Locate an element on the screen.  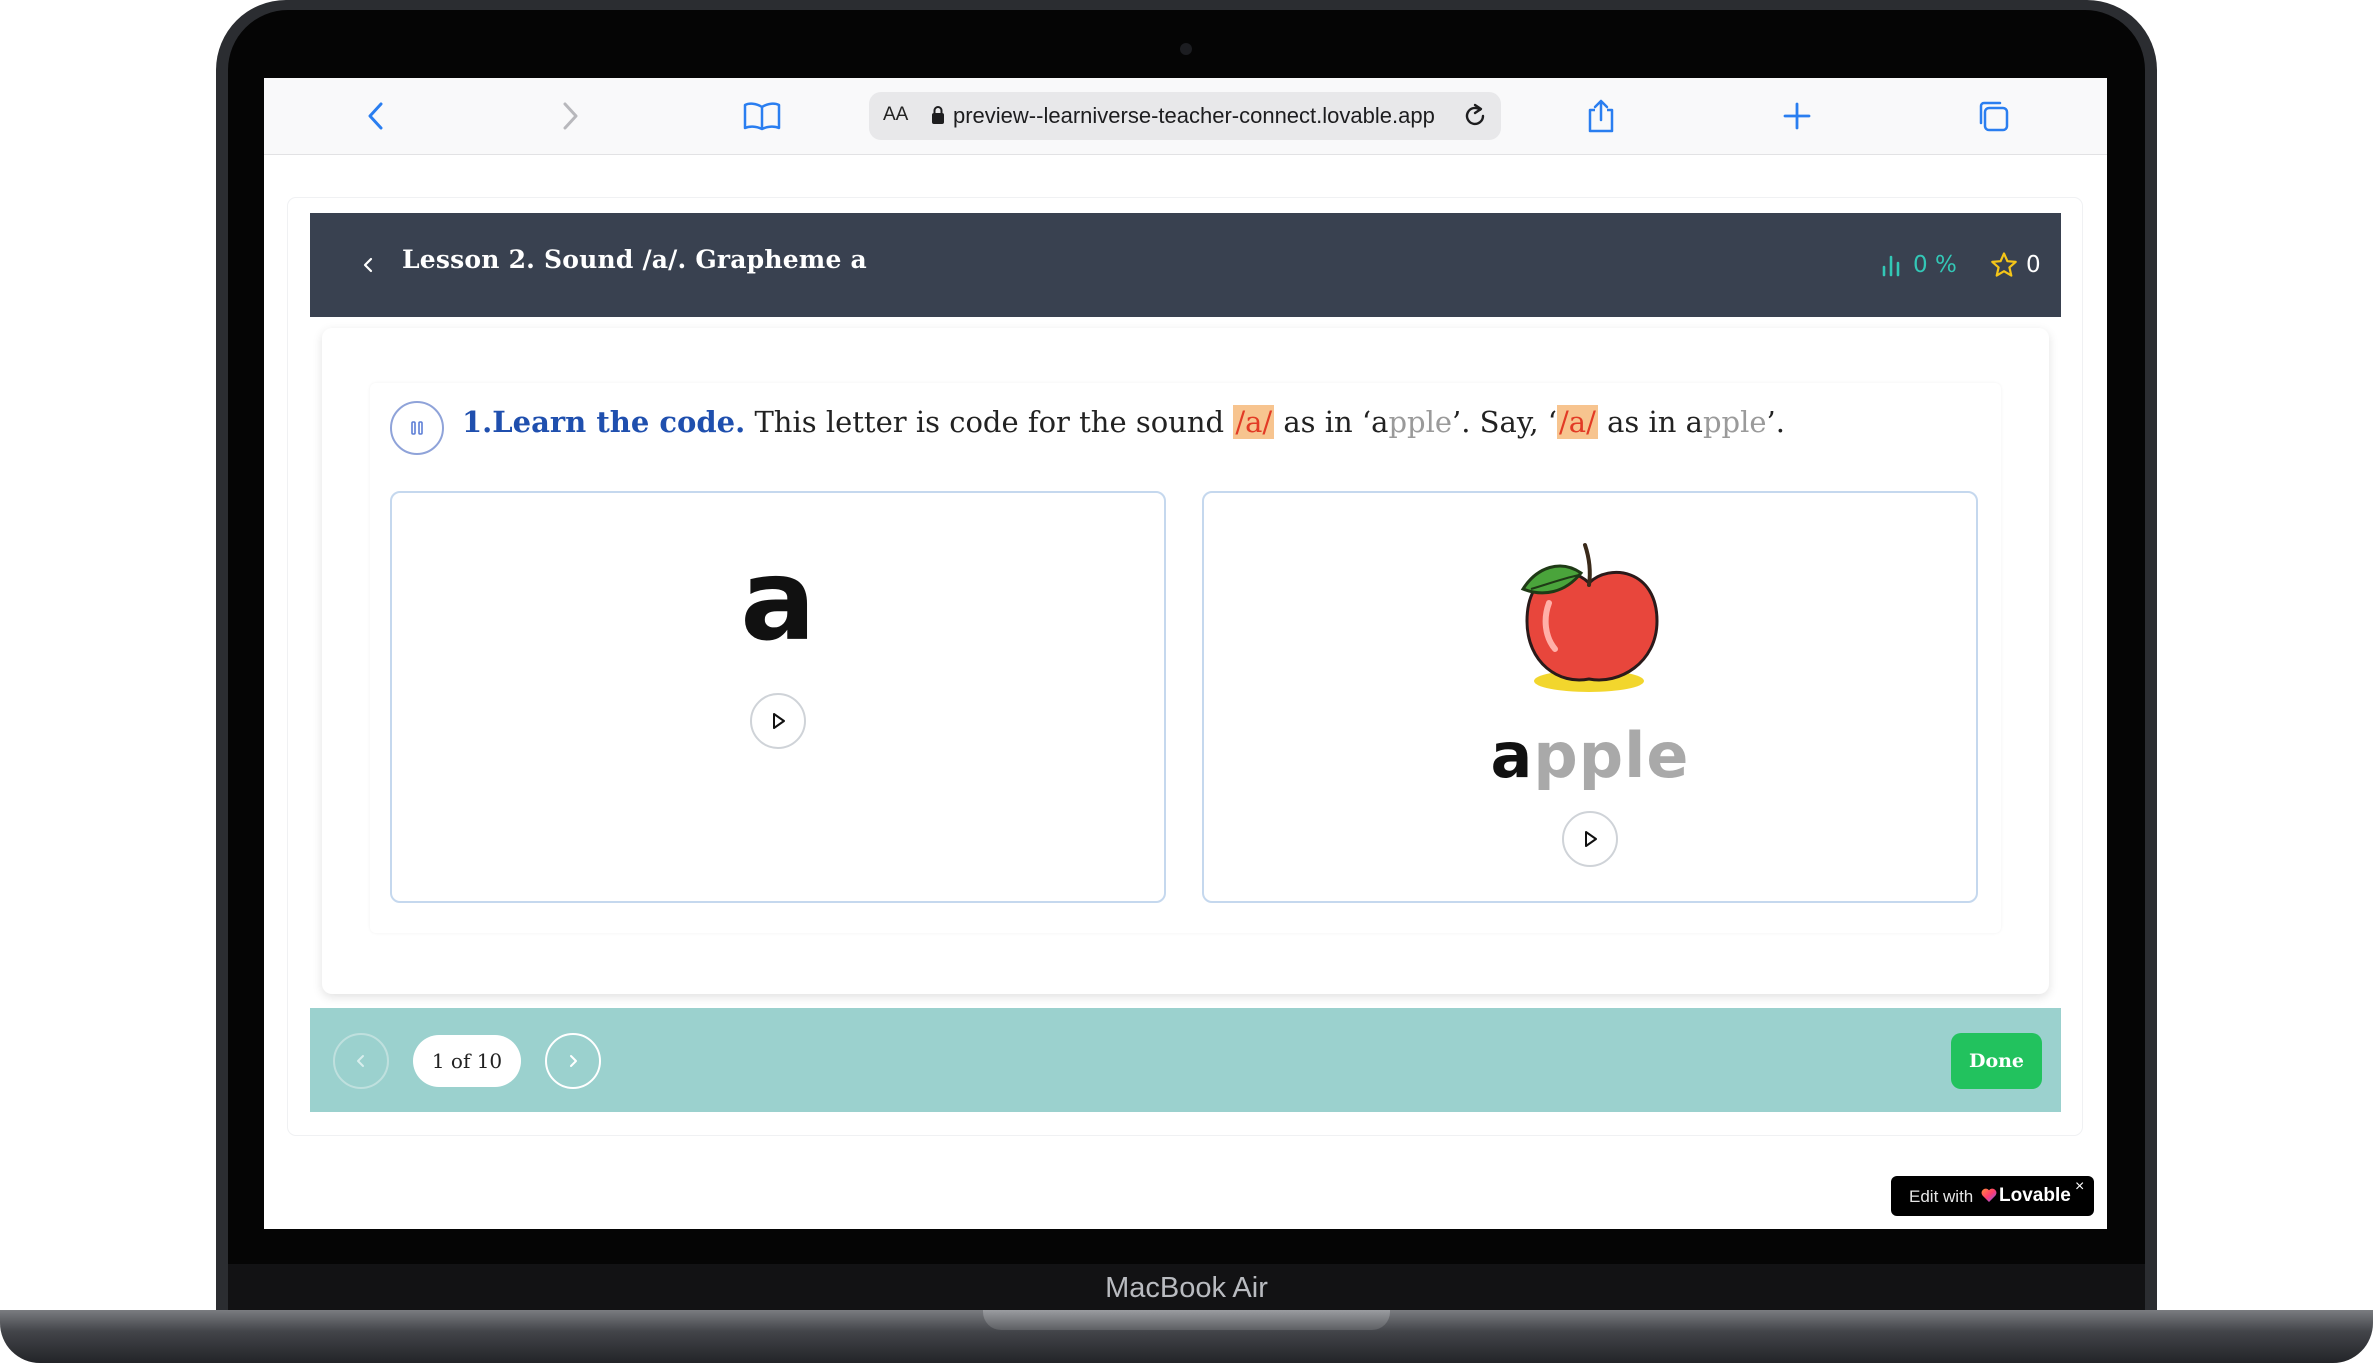
instruction-part: ’. Say, ‘ is located at coordinates (1505, 422).